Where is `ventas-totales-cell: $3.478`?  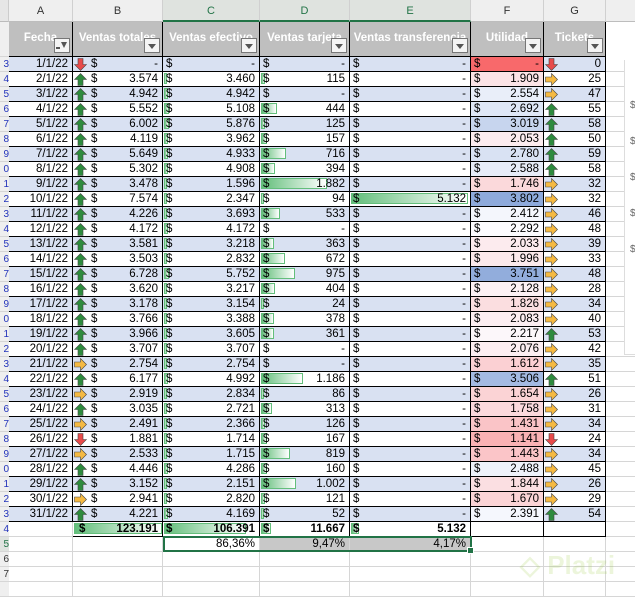 ventas-totales-cell: $3.478 is located at coordinates (118, 184).